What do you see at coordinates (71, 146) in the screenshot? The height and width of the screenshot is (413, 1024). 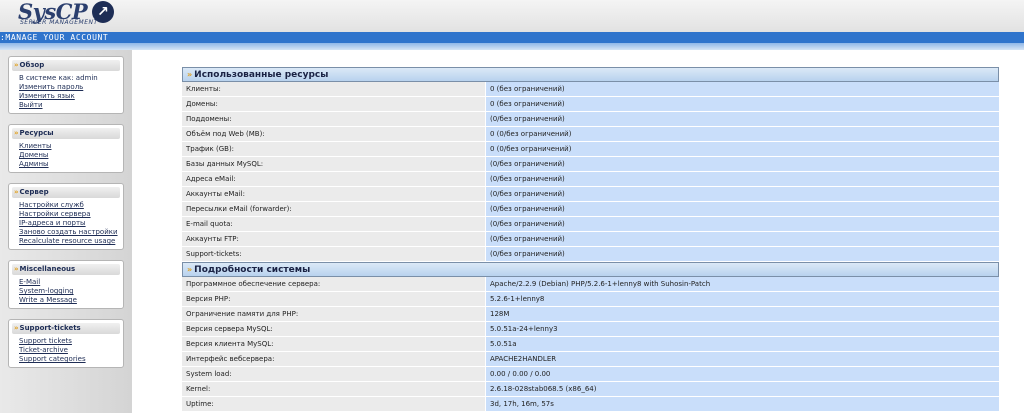 I see `menu-item-customers: Клиенты` at bounding box center [71, 146].